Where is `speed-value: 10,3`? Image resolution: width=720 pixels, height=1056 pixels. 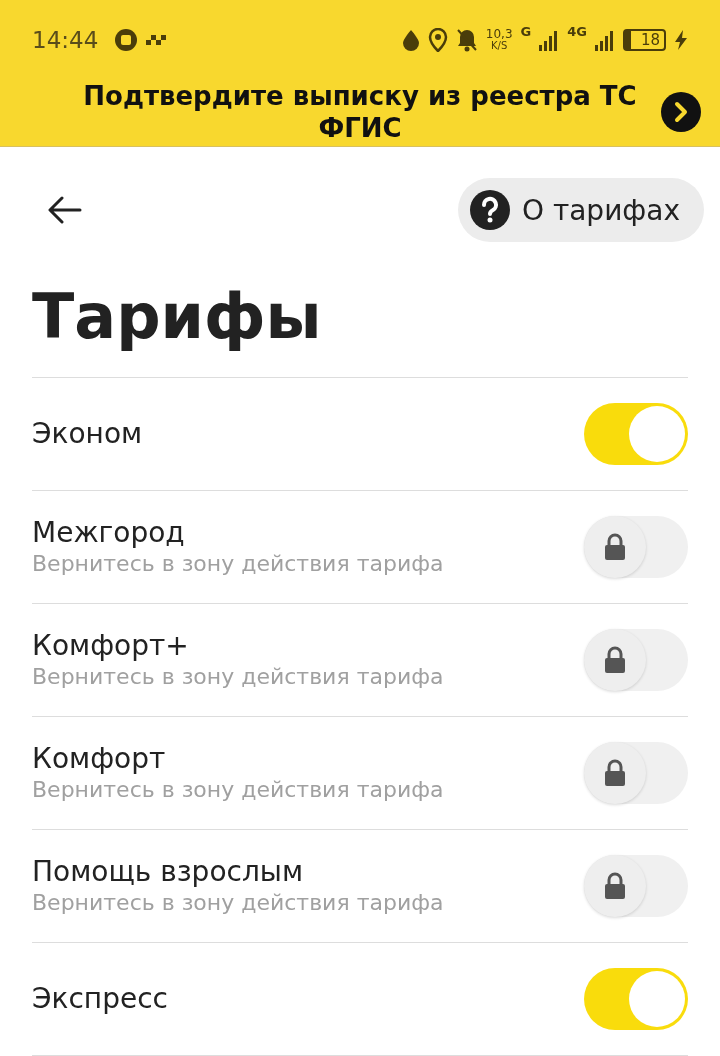
speed-value: 10,3 is located at coordinates (499, 34).